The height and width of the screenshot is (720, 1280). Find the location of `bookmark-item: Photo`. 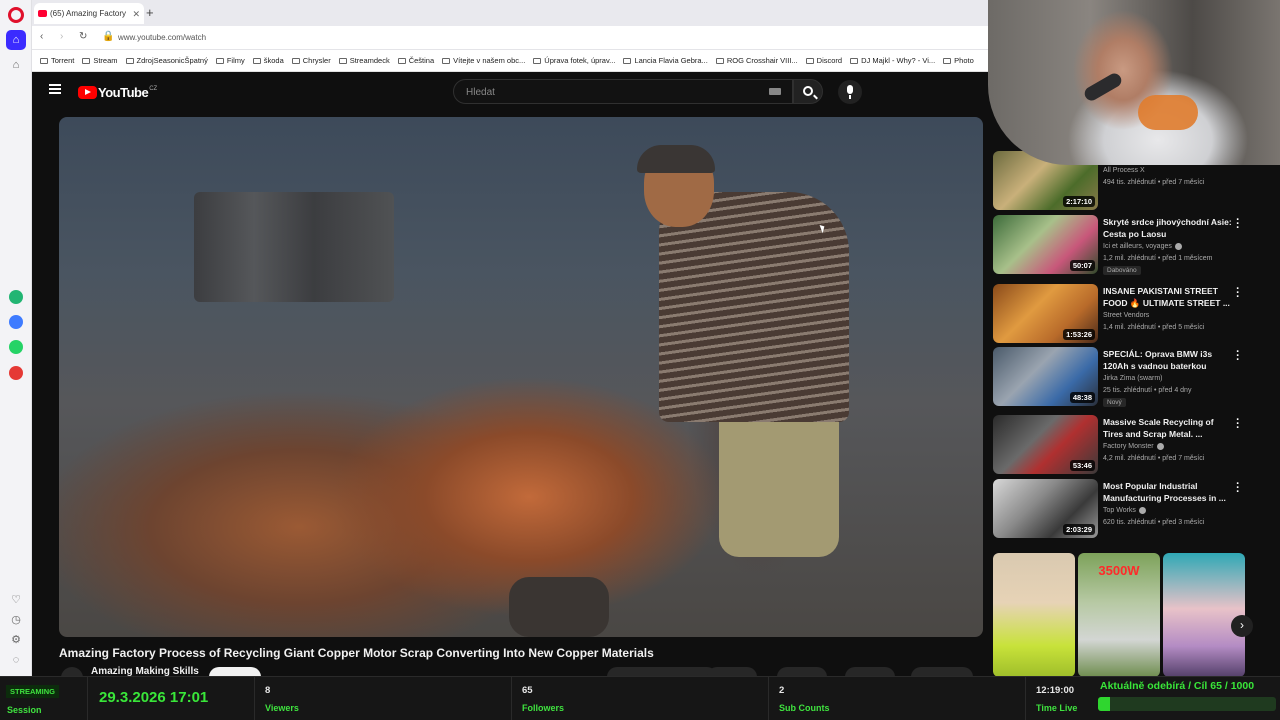

bookmark-item: Photo is located at coordinates (958, 60).